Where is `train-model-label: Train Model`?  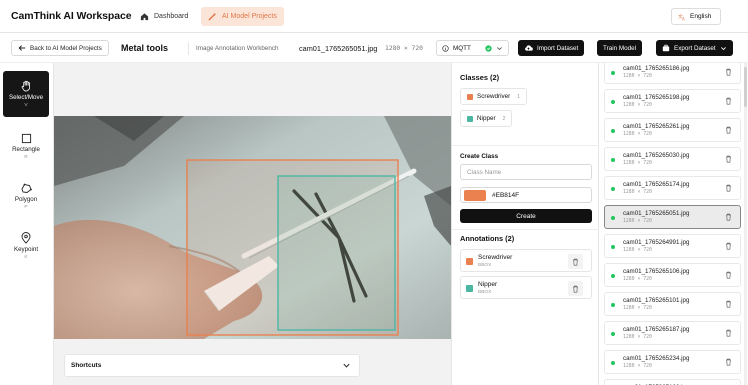
train-model-label: Train Model is located at coordinates (620, 48).